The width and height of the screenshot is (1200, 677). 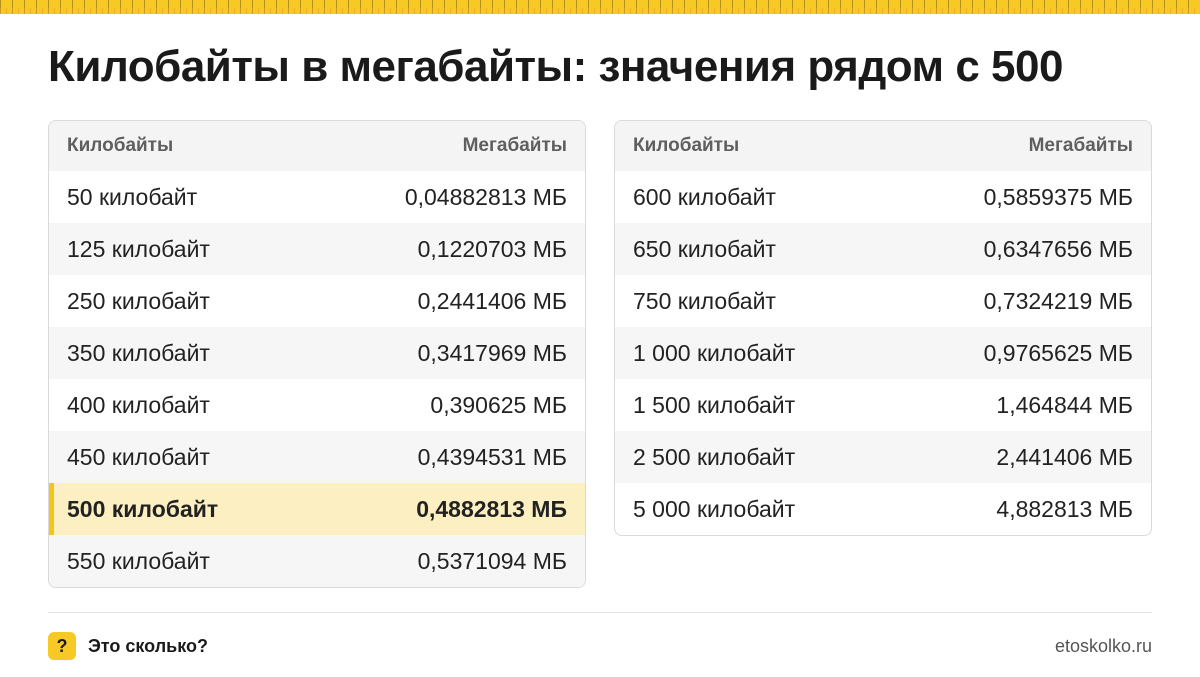 I want to click on table-row: 650 килобайт 0,6347656 МБ, so click(x=883, y=249).